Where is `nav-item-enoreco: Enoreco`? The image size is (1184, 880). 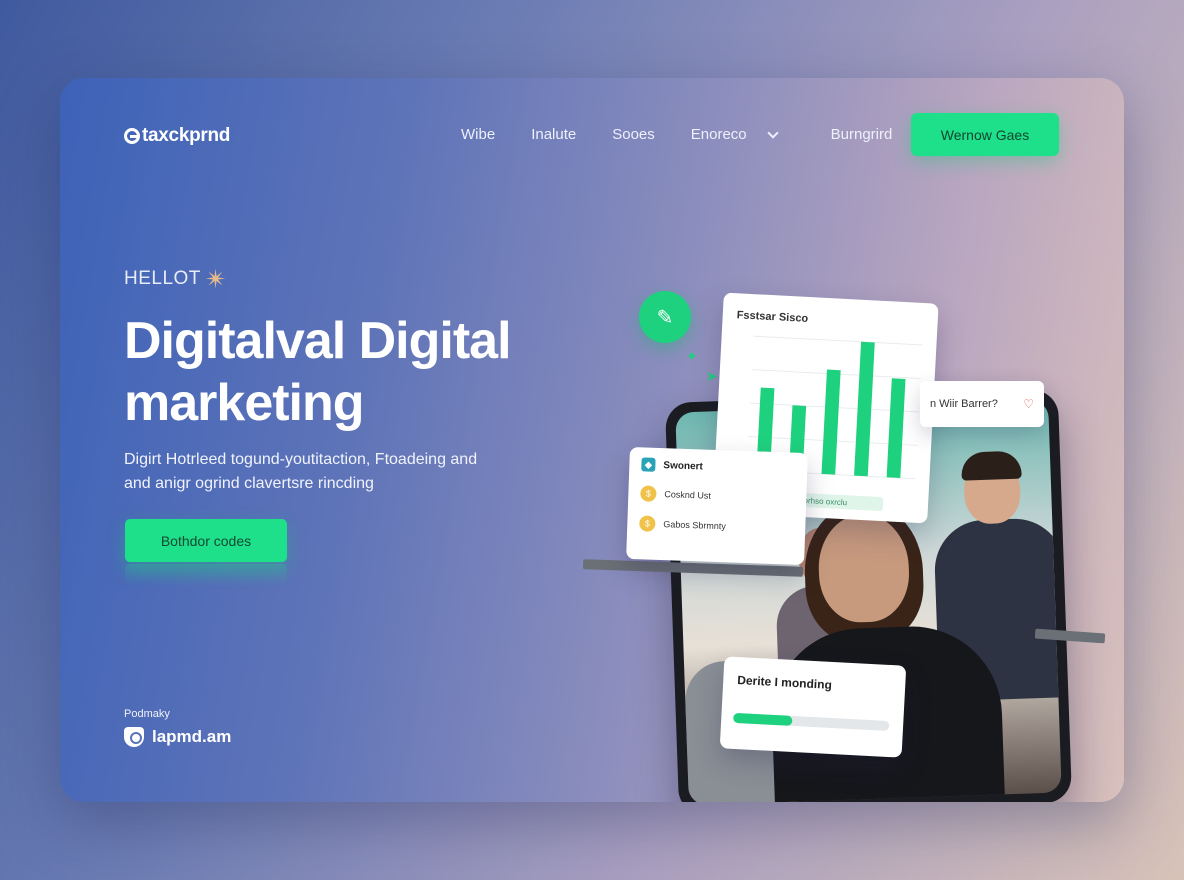 nav-item-enoreco: Enoreco is located at coordinates (734, 134).